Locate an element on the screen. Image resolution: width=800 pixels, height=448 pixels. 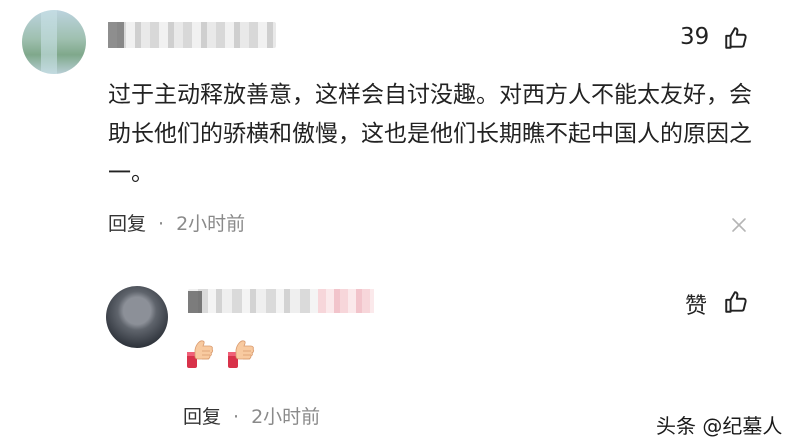
reply-meta: 回复 · 2小时前 is located at coordinates (251, 415).